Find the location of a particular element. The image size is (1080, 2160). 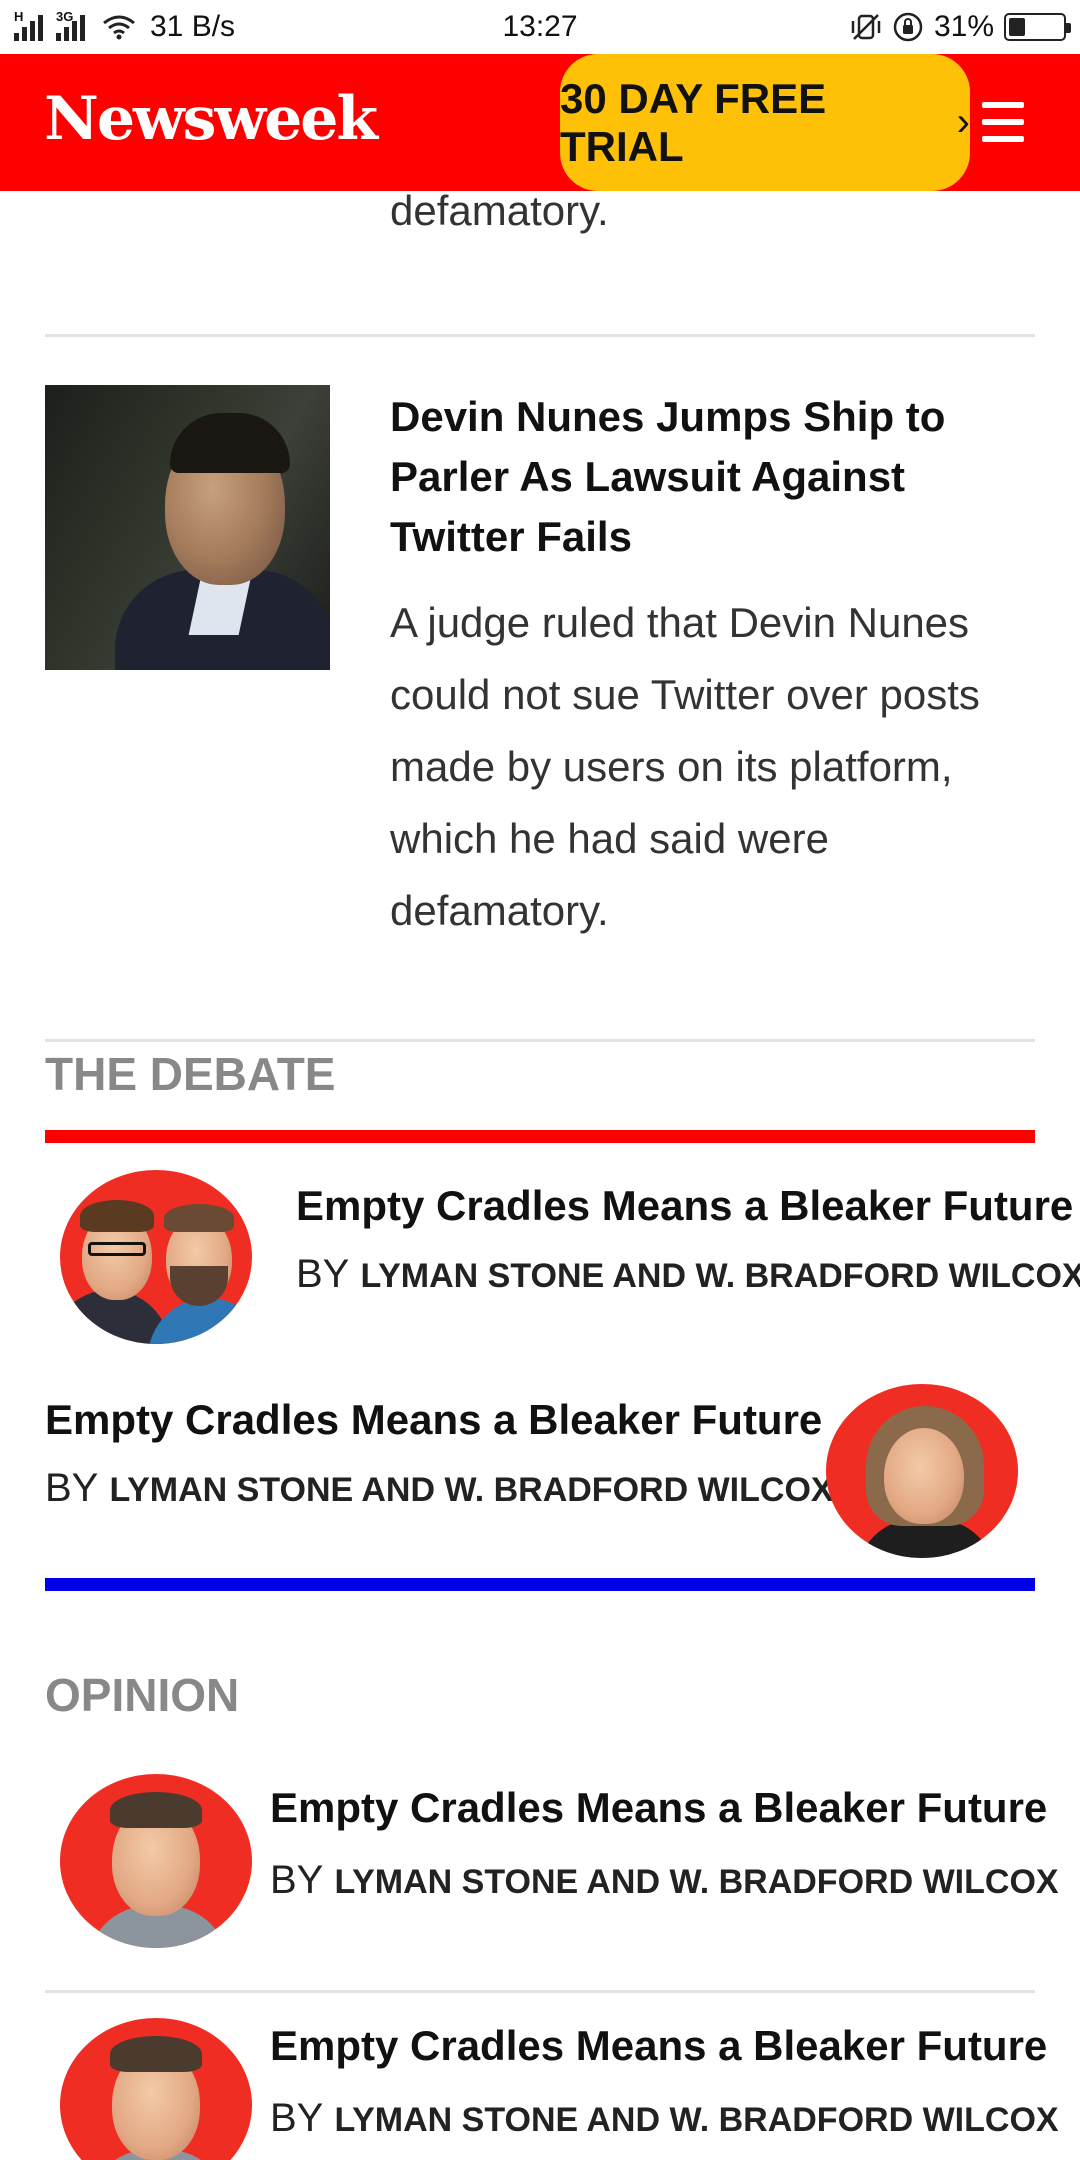

hamburger-menu-icon is located at coordinates (1003, 122).